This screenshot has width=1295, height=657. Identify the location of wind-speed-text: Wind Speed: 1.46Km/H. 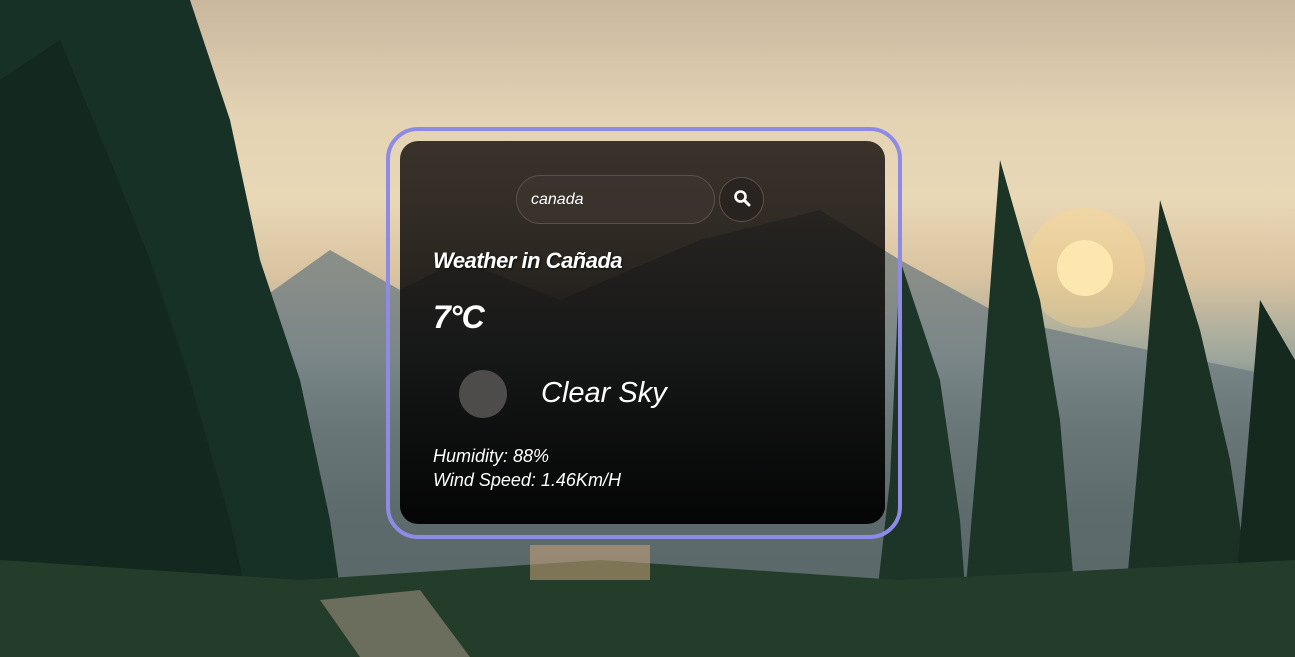
(527, 480).